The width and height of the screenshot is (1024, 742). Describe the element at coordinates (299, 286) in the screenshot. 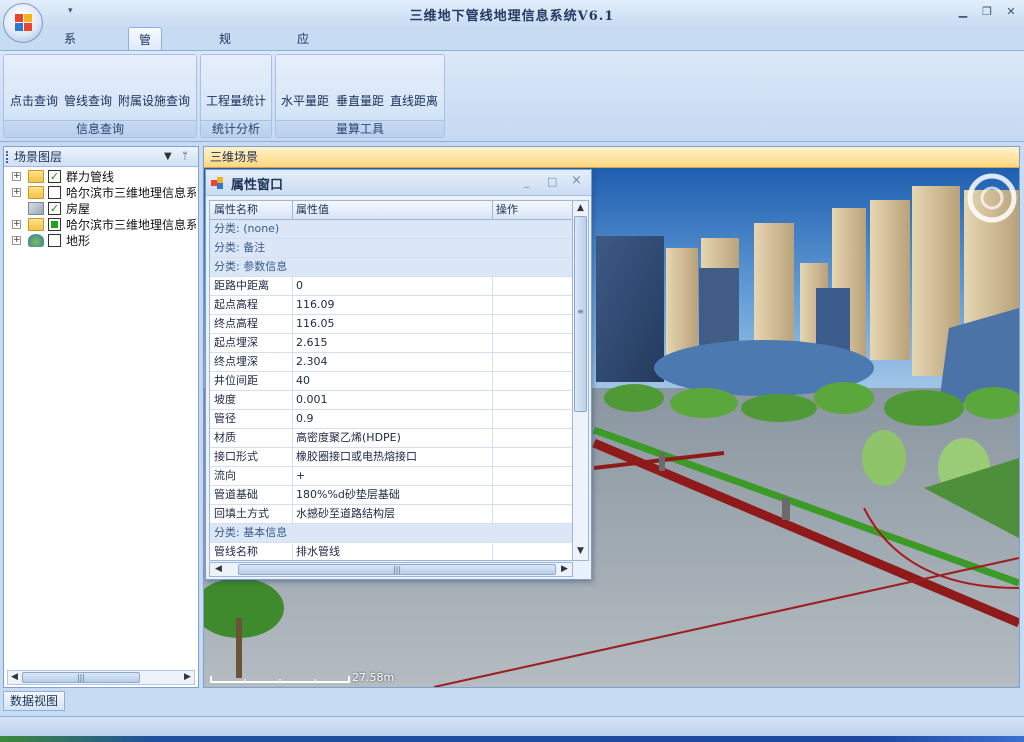

I see `property-value: 0` at that location.